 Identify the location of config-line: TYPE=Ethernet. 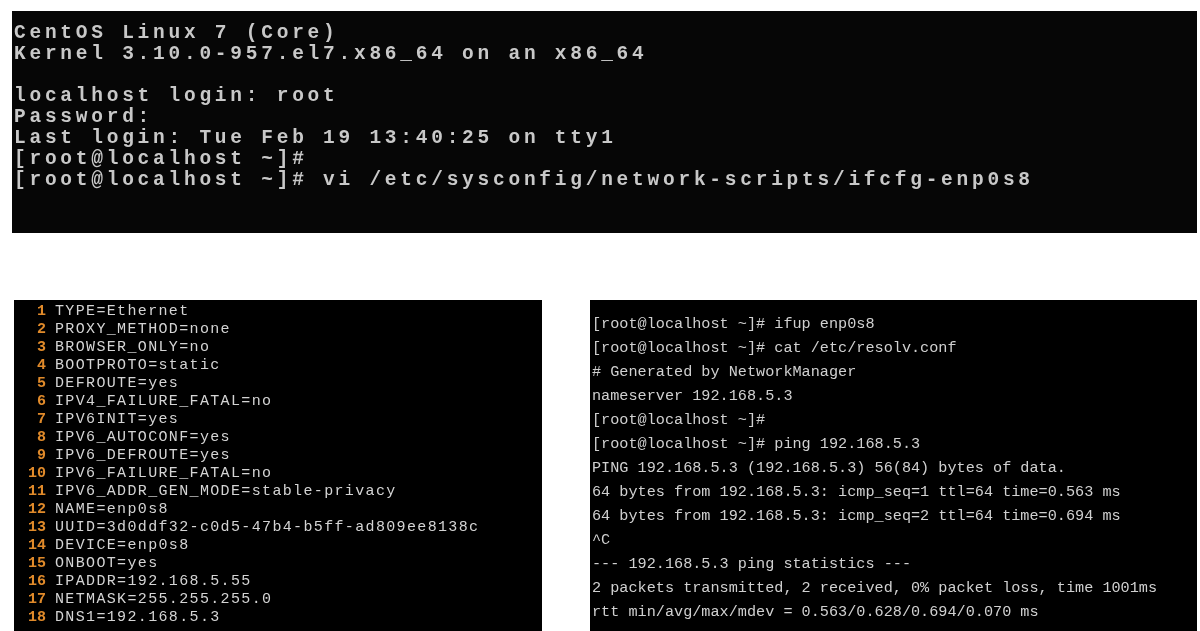
(122, 311).